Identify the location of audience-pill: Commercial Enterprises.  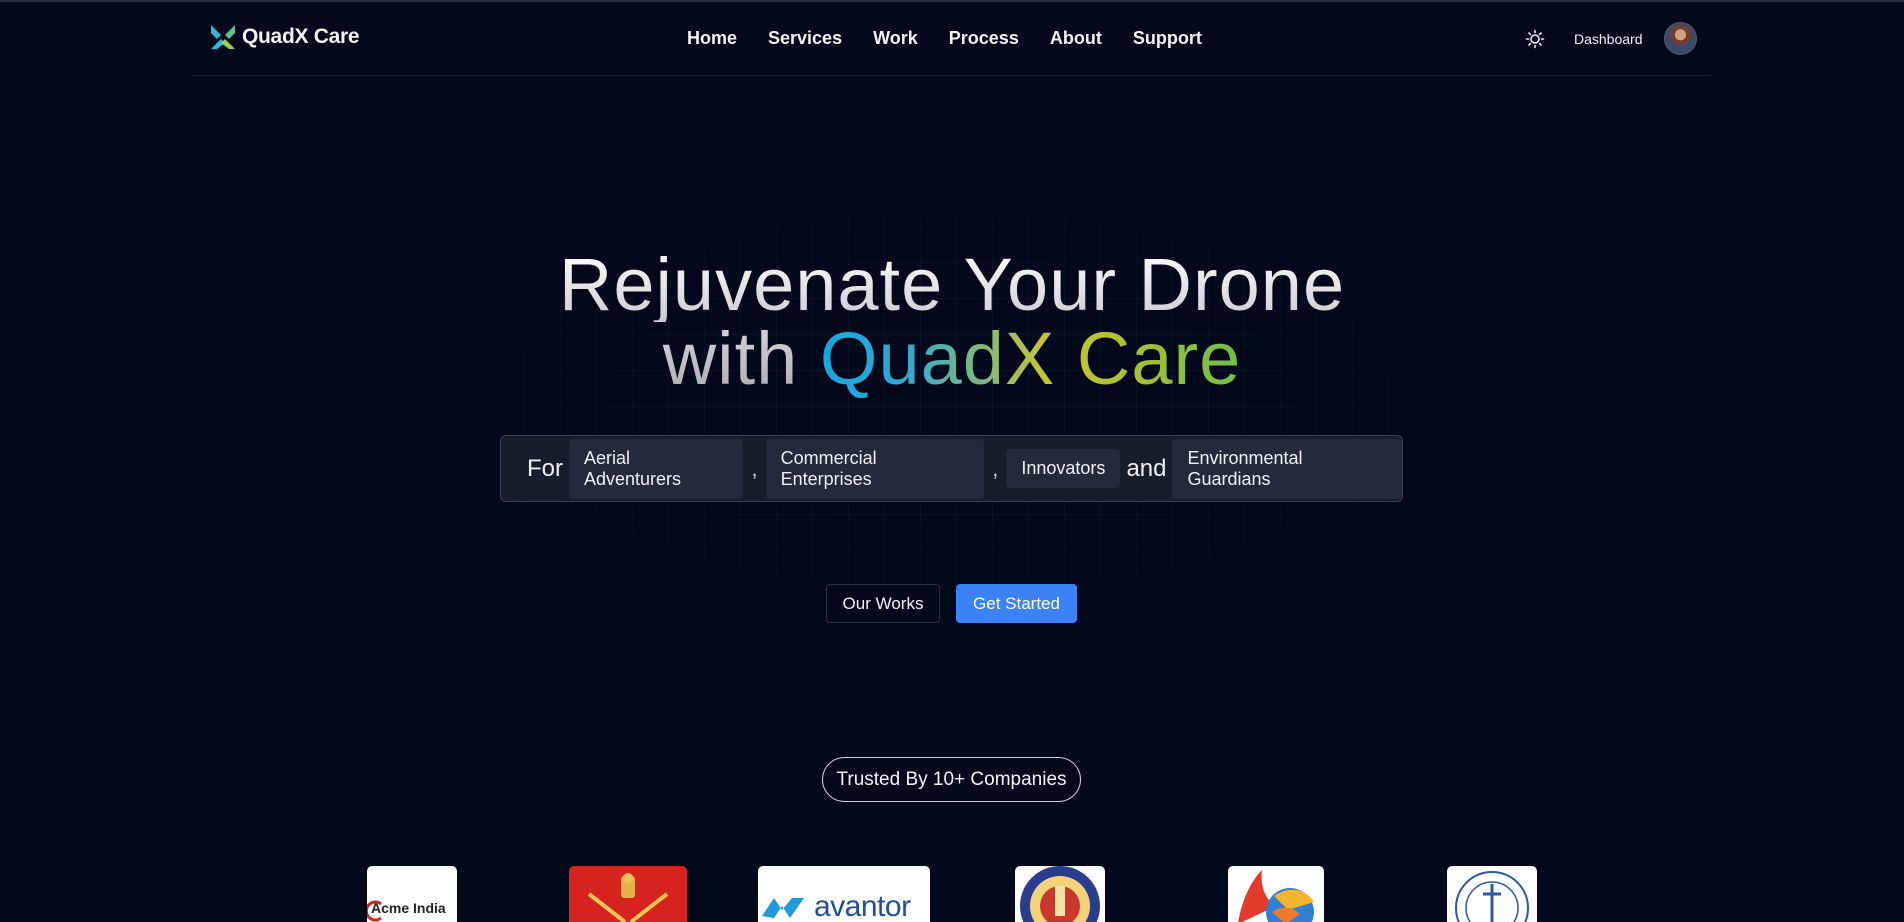
(875, 468).